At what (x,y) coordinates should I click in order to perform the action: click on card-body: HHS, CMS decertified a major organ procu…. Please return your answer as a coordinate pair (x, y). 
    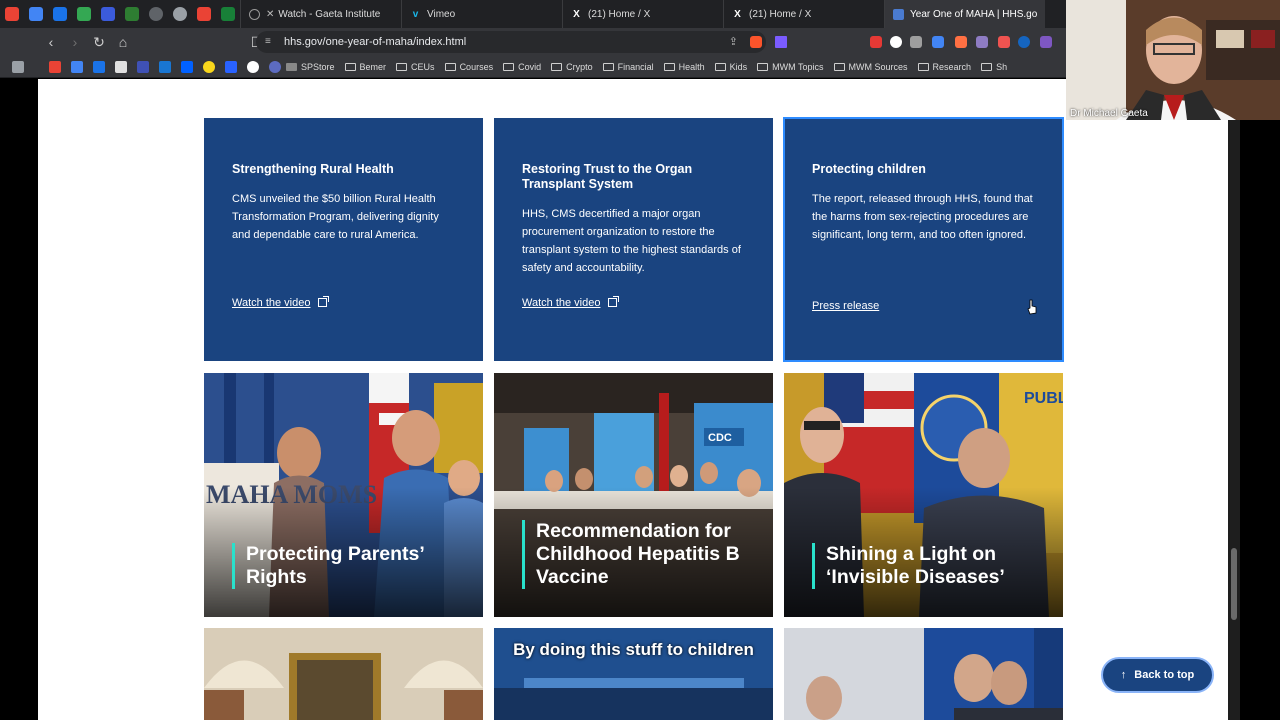
    Looking at the image, I should click on (631, 241).